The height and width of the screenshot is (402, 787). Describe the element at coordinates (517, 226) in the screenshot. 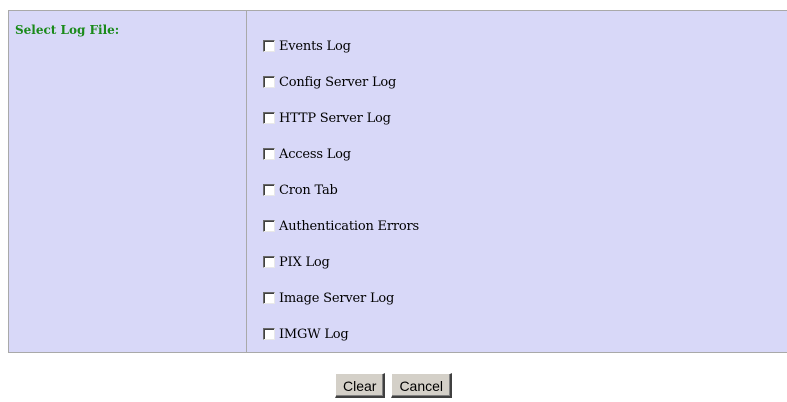

I see `option-authentication-errors: Authentication Errors` at that location.